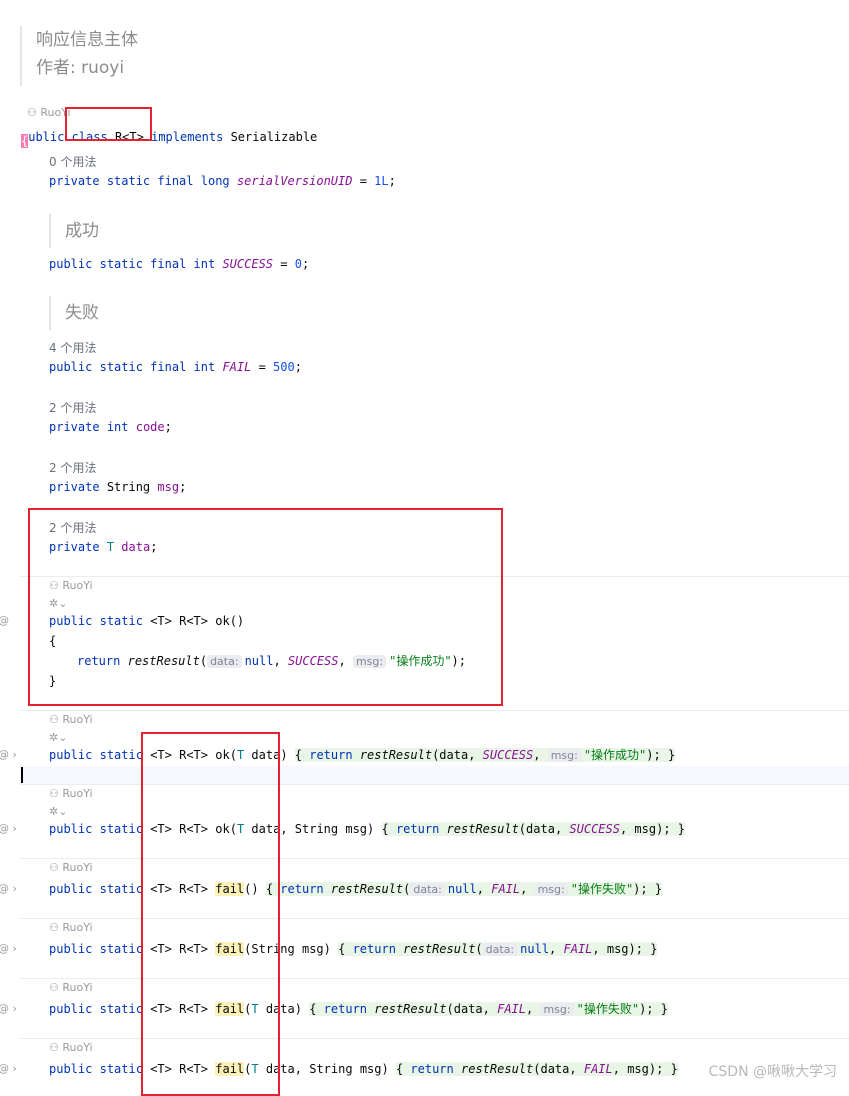 The height and width of the screenshot is (1096, 849). I want to click on class-javadoc: 响应信息主体 作者: ruoyi, so click(79, 56).